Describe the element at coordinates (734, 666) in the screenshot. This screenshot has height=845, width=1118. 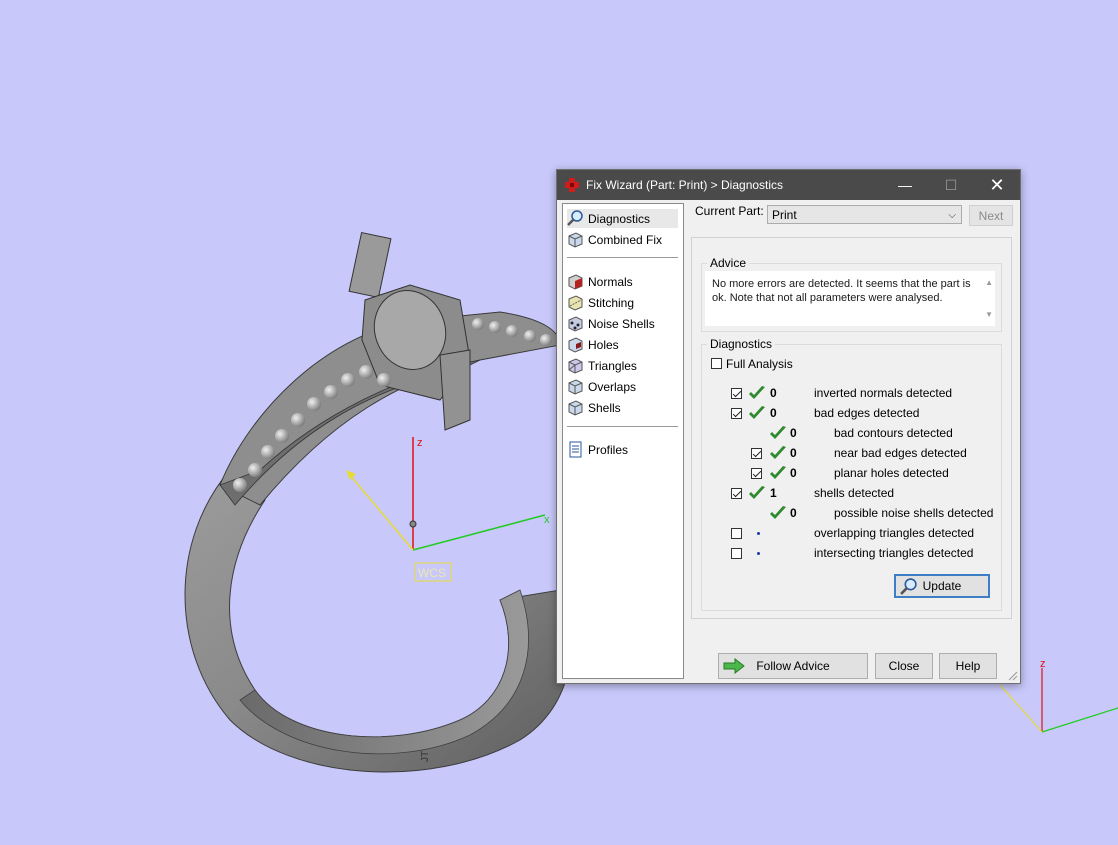
I see `arrow-right-icon` at that location.